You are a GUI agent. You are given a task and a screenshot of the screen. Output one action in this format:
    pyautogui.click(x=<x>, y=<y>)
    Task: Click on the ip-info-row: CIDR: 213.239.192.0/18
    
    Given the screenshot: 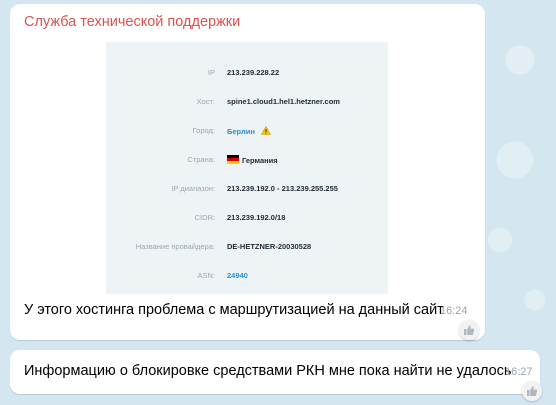 What is the action you would take?
    pyautogui.click(x=247, y=216)
    